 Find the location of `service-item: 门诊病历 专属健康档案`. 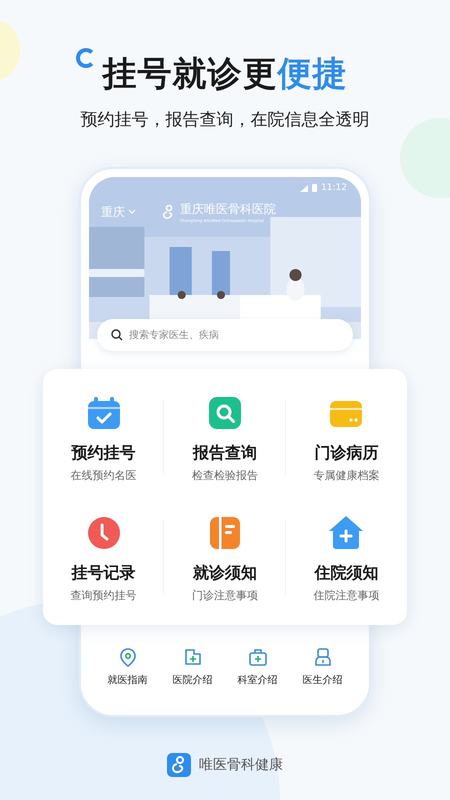

service-item: 门诊病历 专属健康档案 is located at coordinates (346, 437).